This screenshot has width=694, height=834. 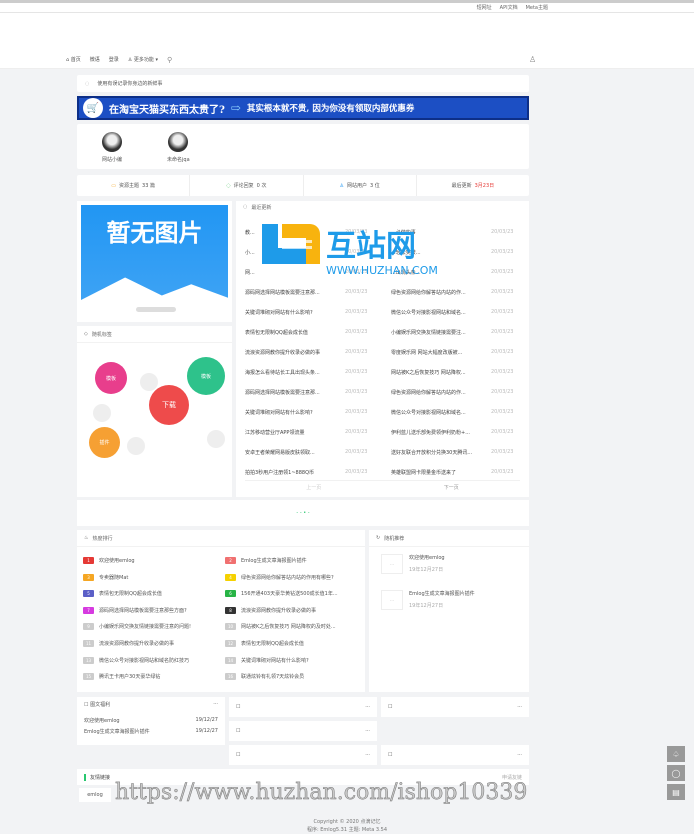 I want to click on hot-item: 5 表情包无限制QQ超会成长值, so click(x=153, y=594).